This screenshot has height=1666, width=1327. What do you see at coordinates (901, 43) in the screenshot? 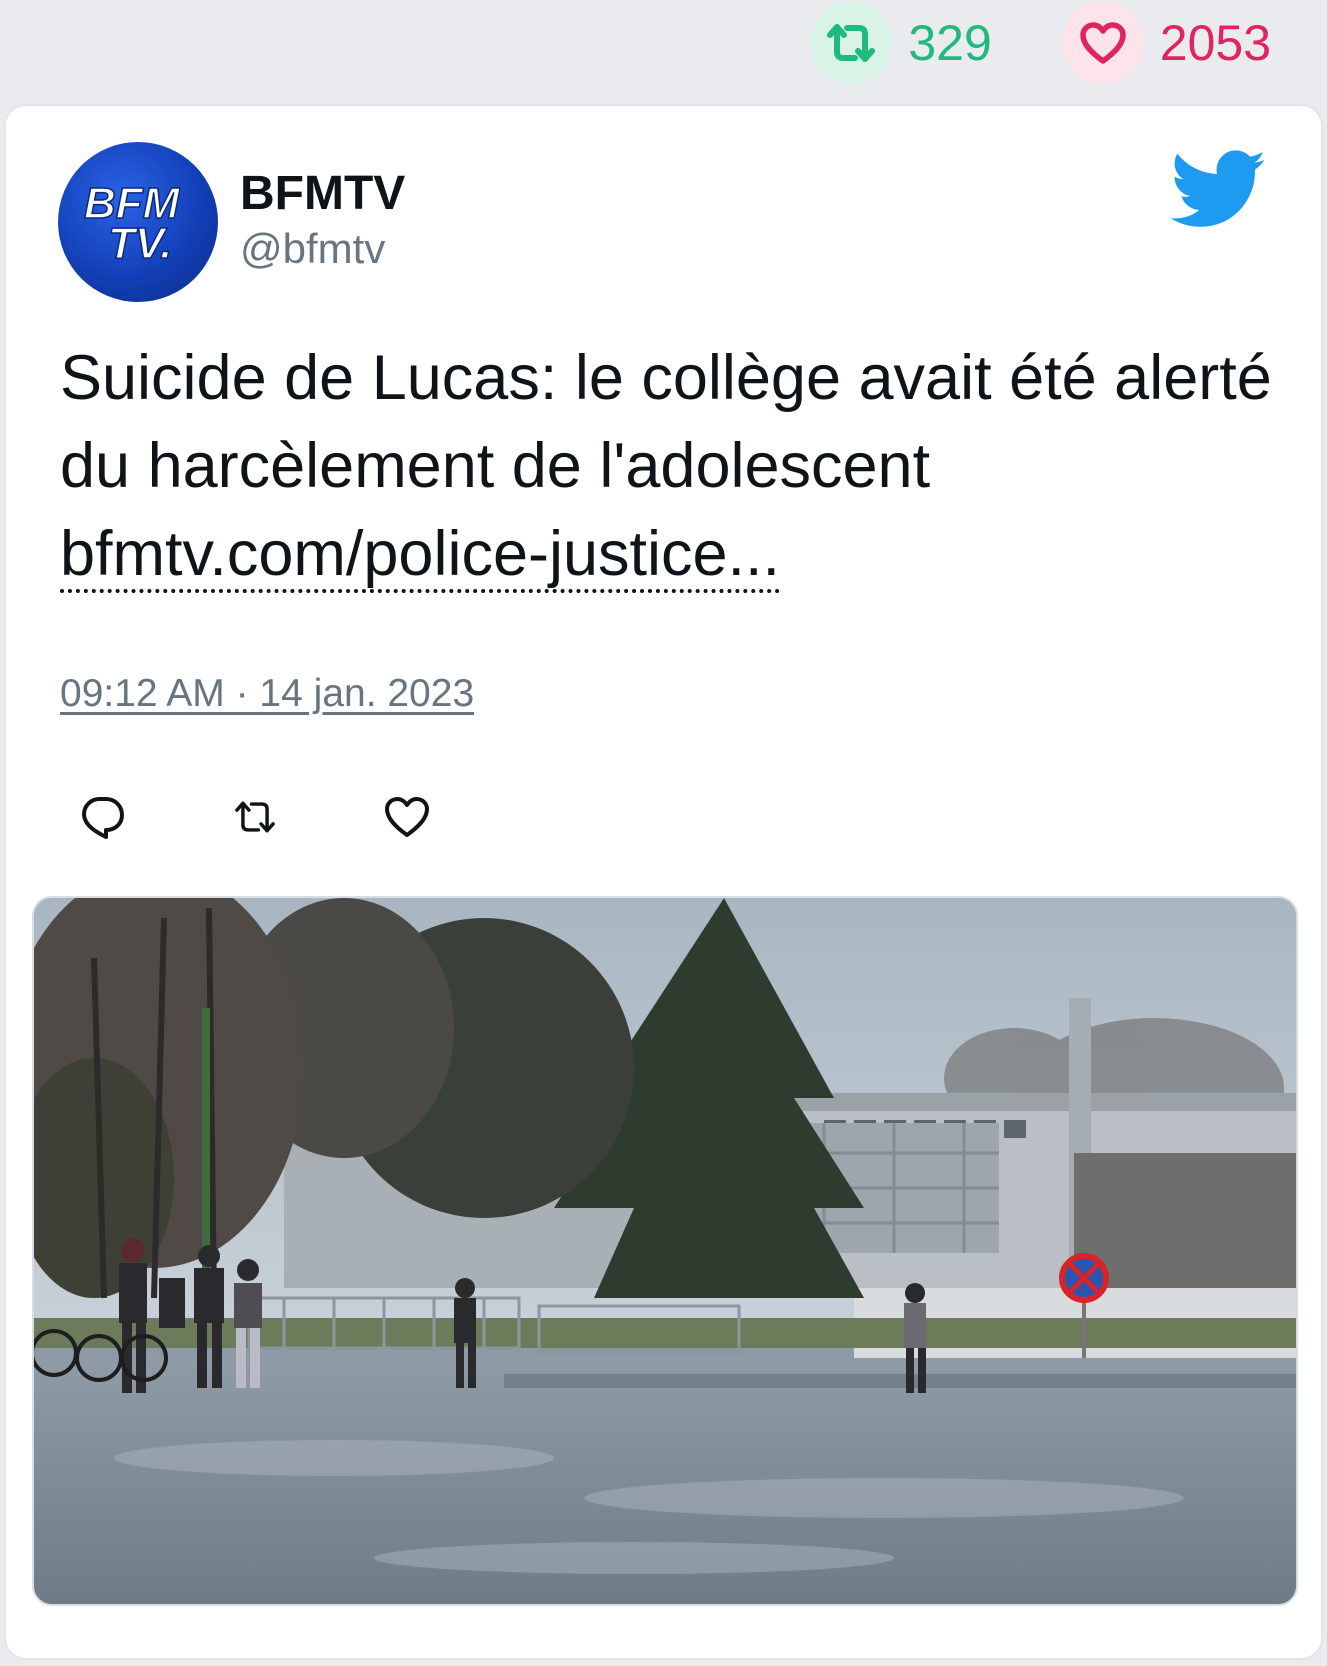
I see `retweet-stat: 329` at bounding box center [901, 43].